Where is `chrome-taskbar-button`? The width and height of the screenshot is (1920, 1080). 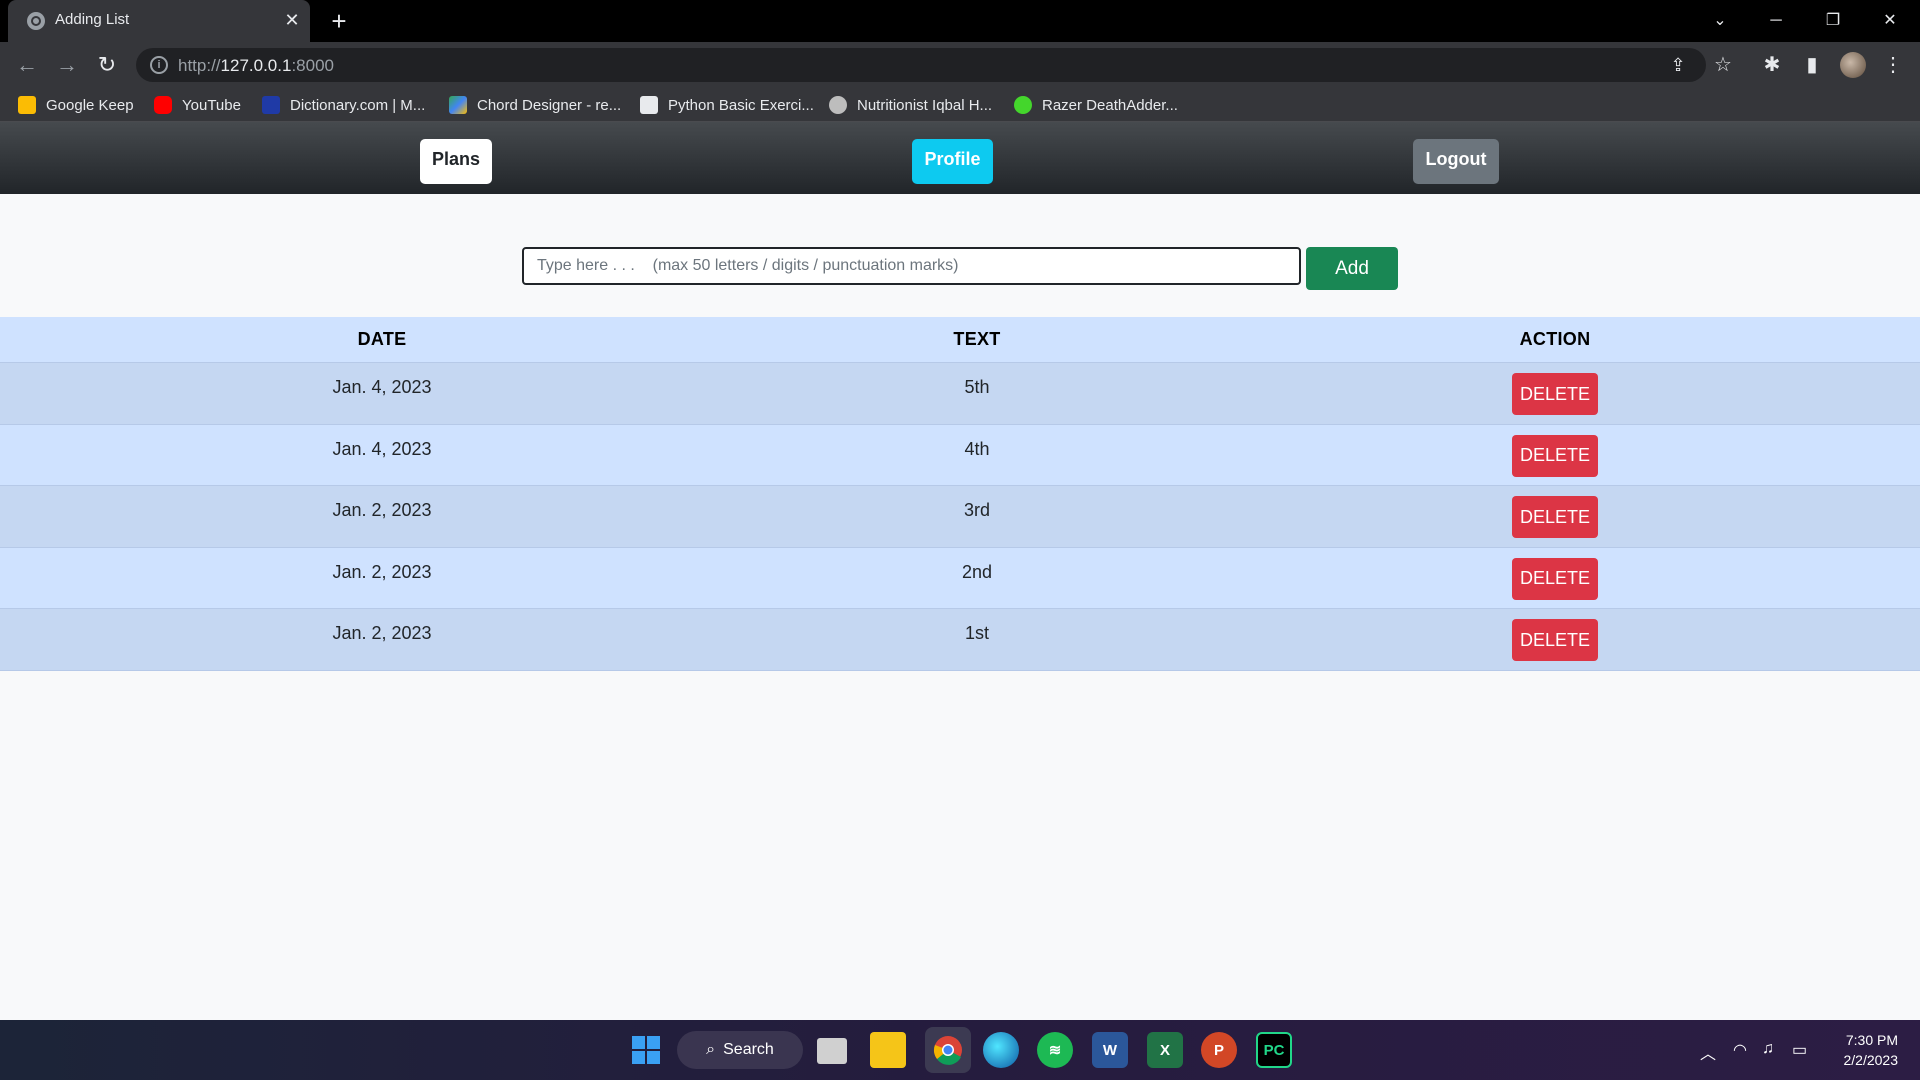
chrome-taskbar-button is located at coordinates (948, 1050).